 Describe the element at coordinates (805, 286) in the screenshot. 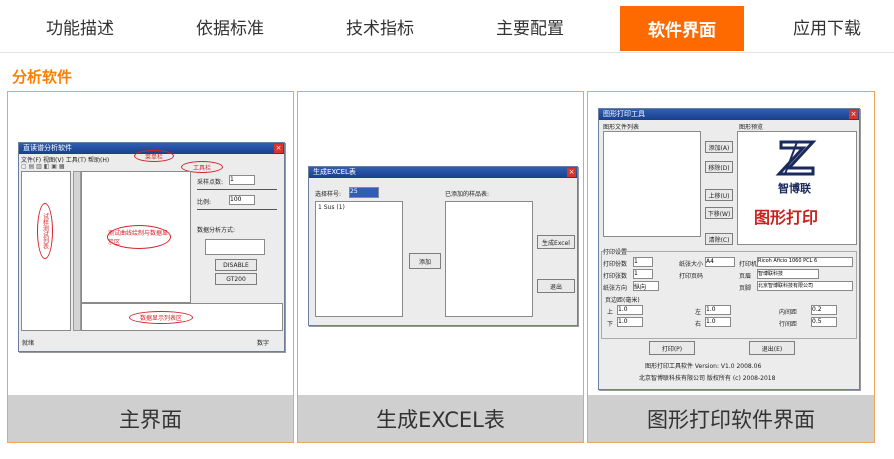

I see `footer-input: 北京智博联科技有限公司` at that location.